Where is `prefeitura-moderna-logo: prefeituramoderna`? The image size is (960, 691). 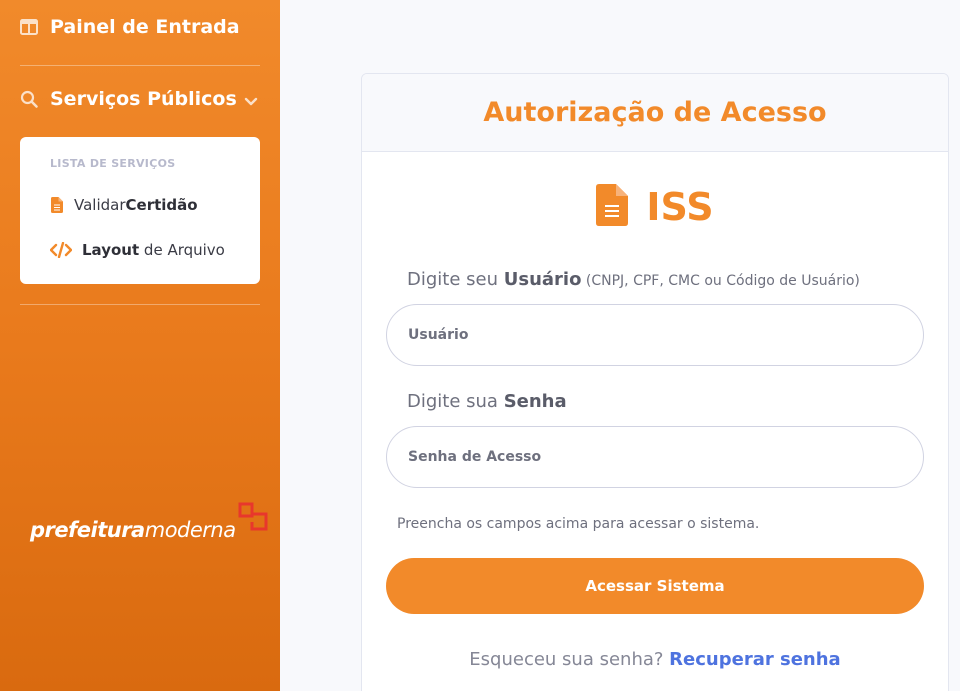
prefeitura-moderna-logo: prefeituramoderna is located at coordinates (149, 522).